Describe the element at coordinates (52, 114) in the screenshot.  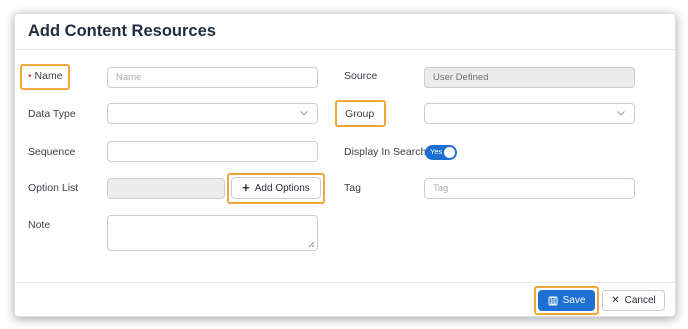
I see `data-type-label: Data Type` at that location.